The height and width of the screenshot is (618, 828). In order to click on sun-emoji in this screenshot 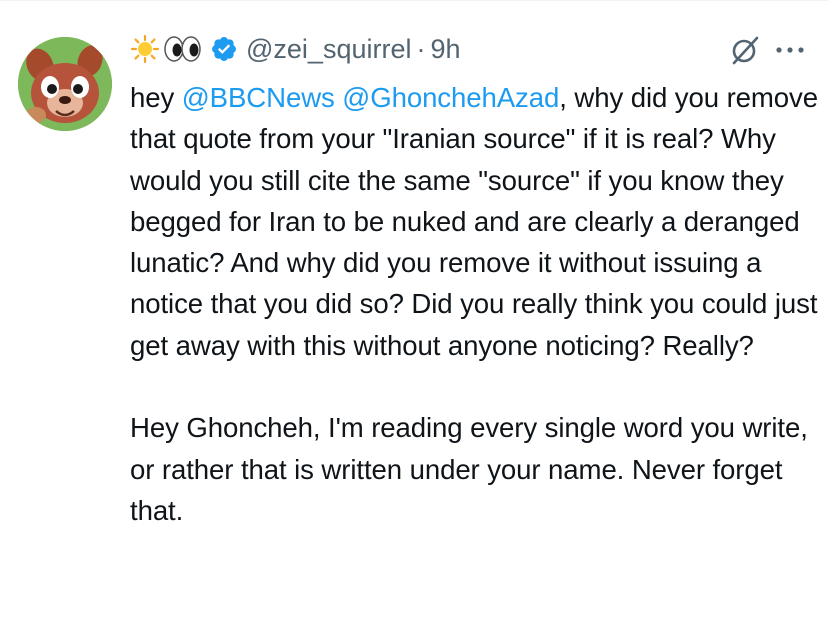, I will do `click(145, 49)`.